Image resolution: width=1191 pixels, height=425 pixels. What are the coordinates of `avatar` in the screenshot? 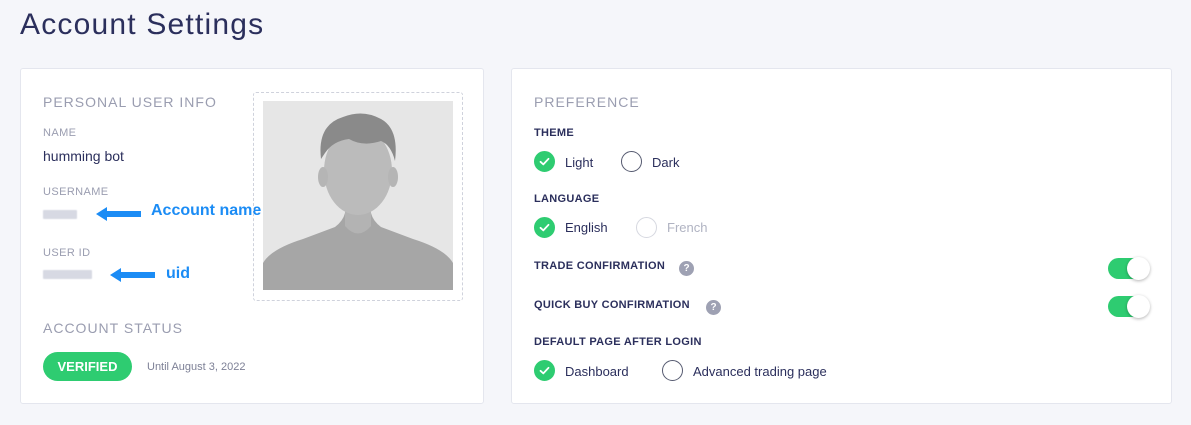 It's located at (358, 195).